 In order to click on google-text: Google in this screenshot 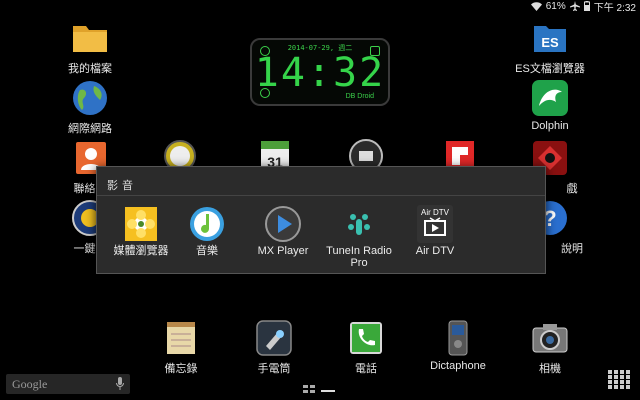, I will do `click(30, 384)`.